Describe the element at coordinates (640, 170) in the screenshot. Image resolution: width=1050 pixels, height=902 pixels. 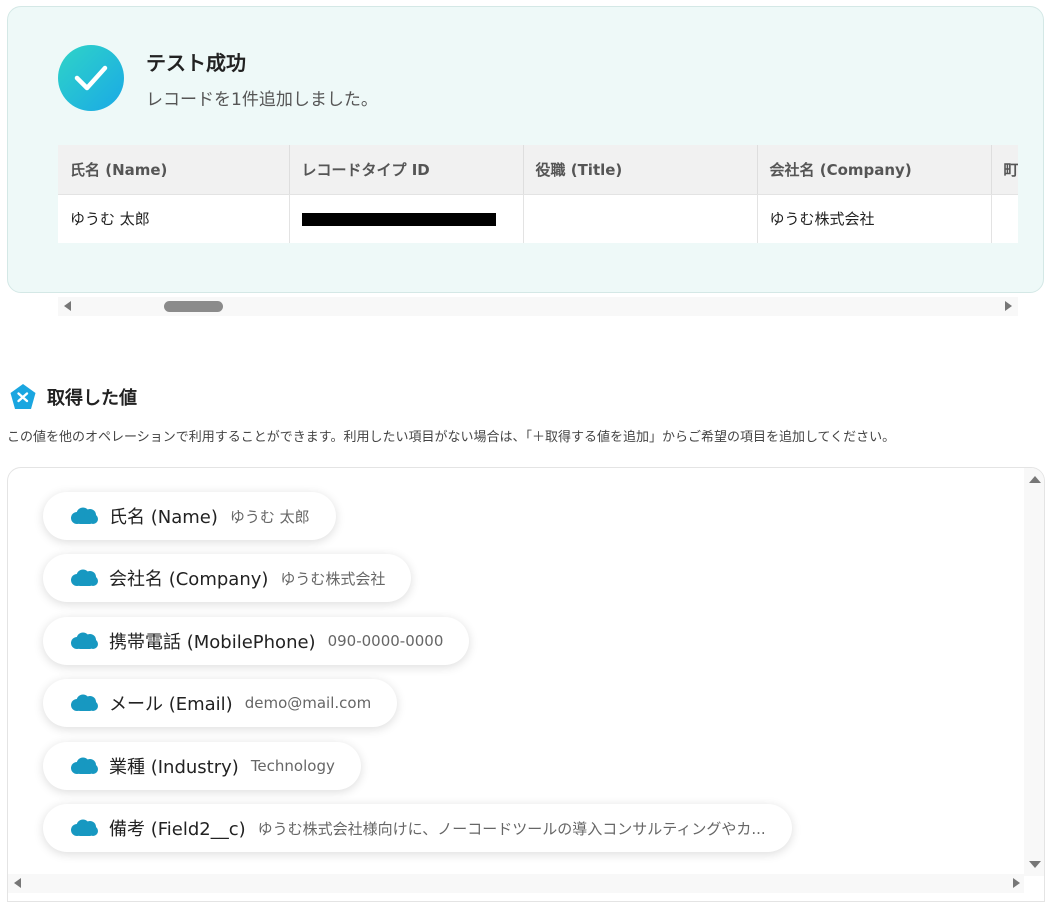
I see `column-header-title: 役職 (Title)` at that location.